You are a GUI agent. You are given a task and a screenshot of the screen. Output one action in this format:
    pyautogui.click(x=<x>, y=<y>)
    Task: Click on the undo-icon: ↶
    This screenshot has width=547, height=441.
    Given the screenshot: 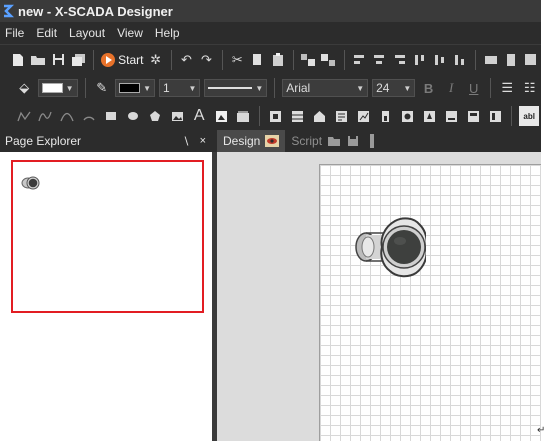 What is the action you would take?
    pyautogui.click(x=186, y=60)
    